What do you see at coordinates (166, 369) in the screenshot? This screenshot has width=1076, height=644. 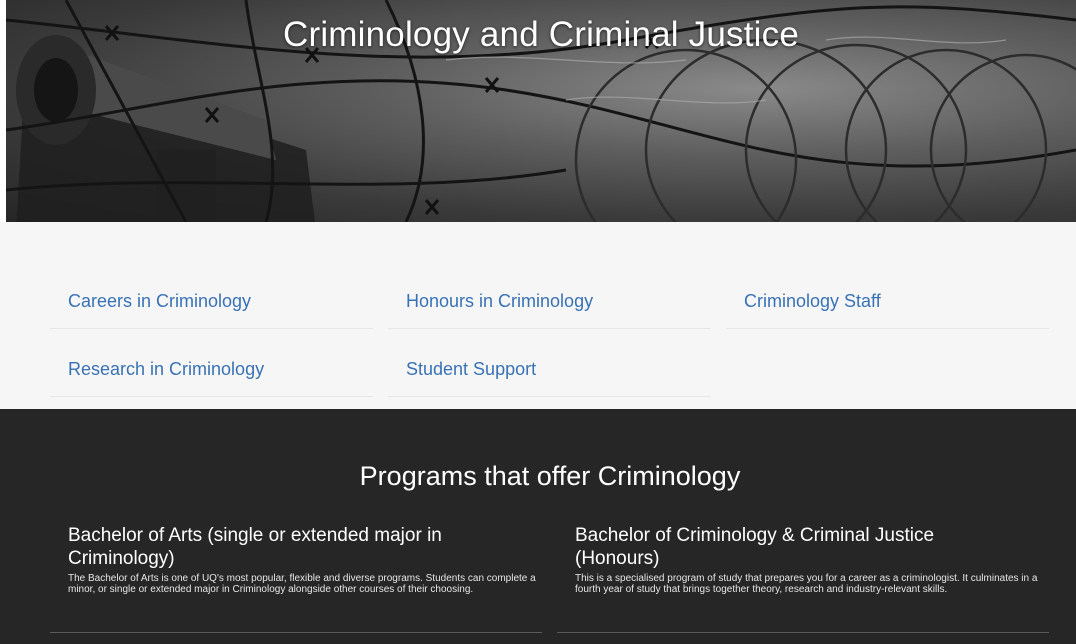 I see `research-in-criminology-link: Research in Criminology` at bounding box center [166, 369].